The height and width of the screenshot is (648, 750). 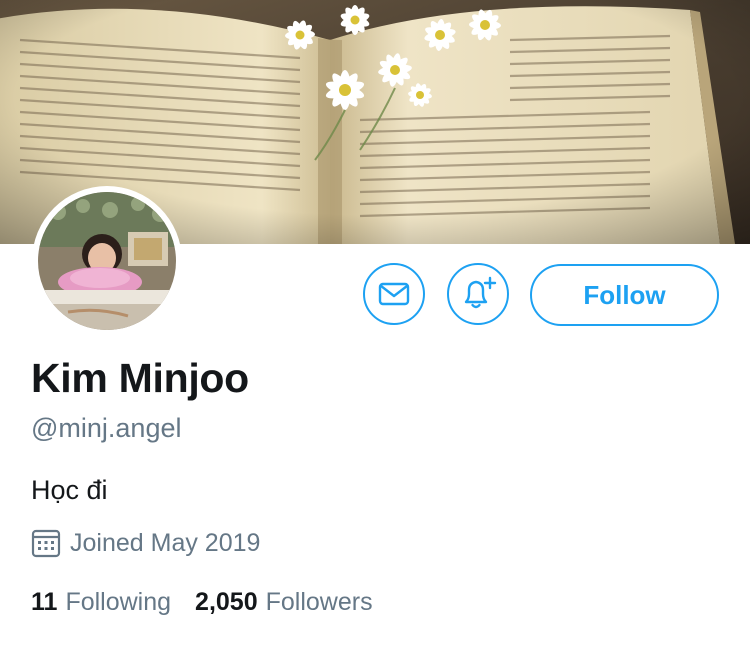 I want to click on bell-plus-icon, so click(x=480, y=292).